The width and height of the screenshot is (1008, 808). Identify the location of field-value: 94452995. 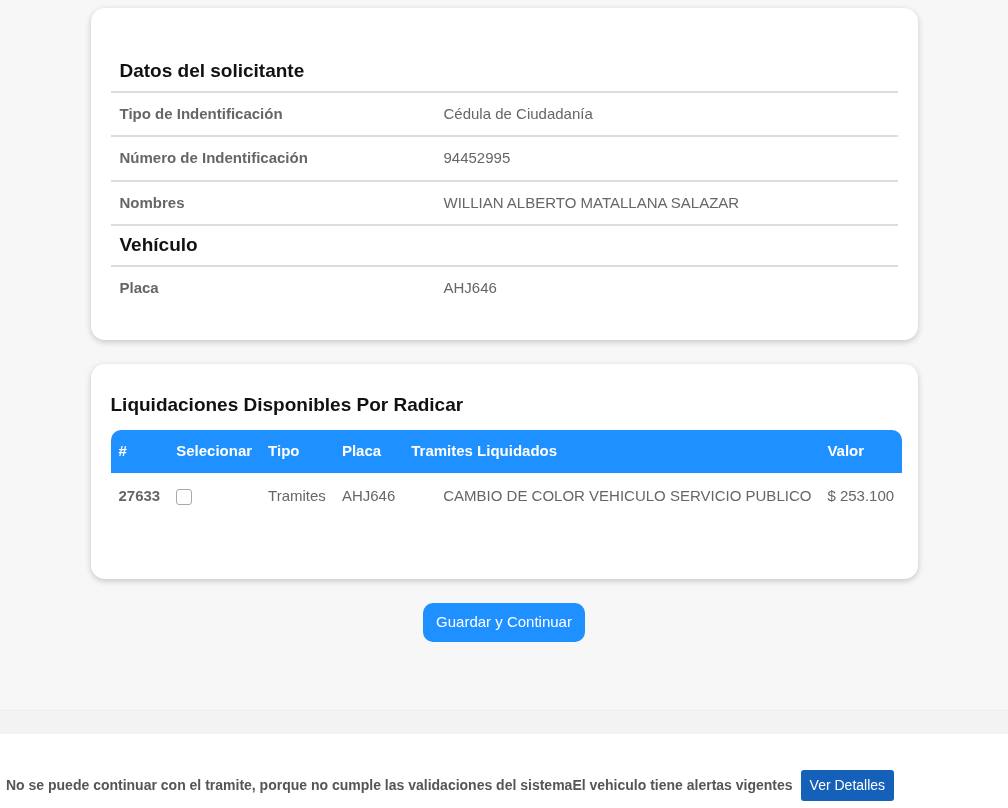
(477, 158).